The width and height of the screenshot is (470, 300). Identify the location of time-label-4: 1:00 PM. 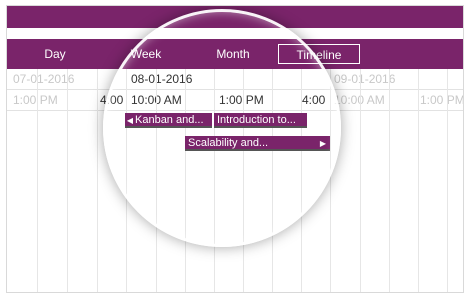
(241, 100).